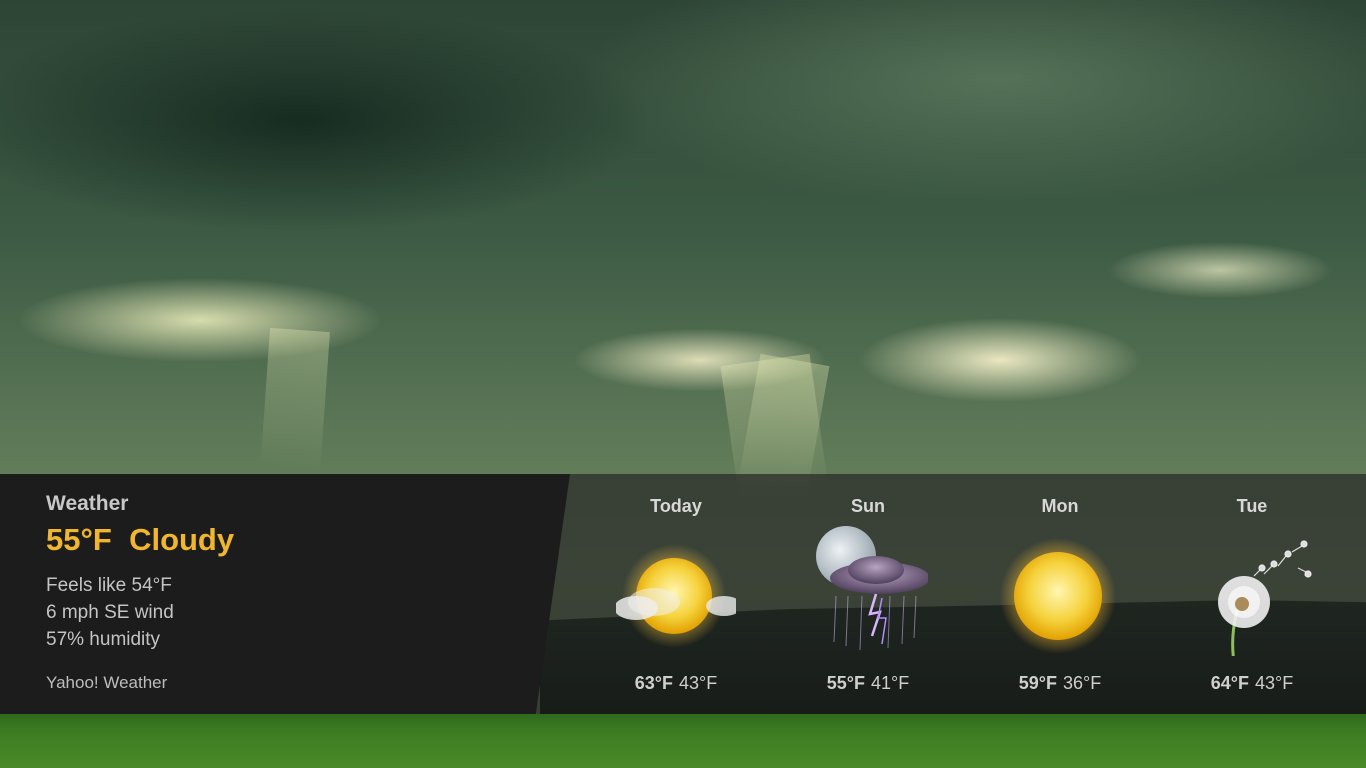 The height and width of the screenshot is (768, 1366). I want to click on sun-icon, so click(1058, 596).